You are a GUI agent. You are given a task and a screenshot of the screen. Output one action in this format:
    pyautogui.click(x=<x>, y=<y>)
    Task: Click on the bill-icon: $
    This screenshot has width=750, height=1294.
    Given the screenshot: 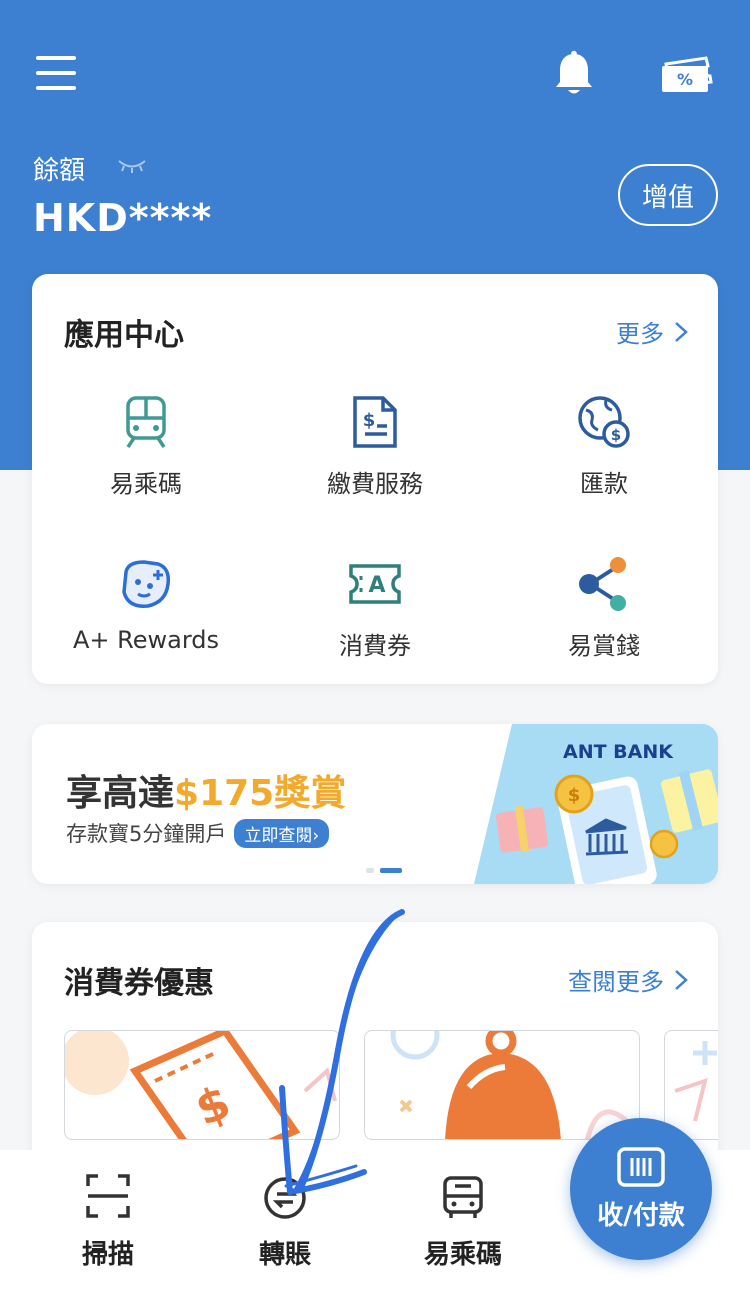 What is the action you would take?
    pyautogui.click(x=375, y=422)
    